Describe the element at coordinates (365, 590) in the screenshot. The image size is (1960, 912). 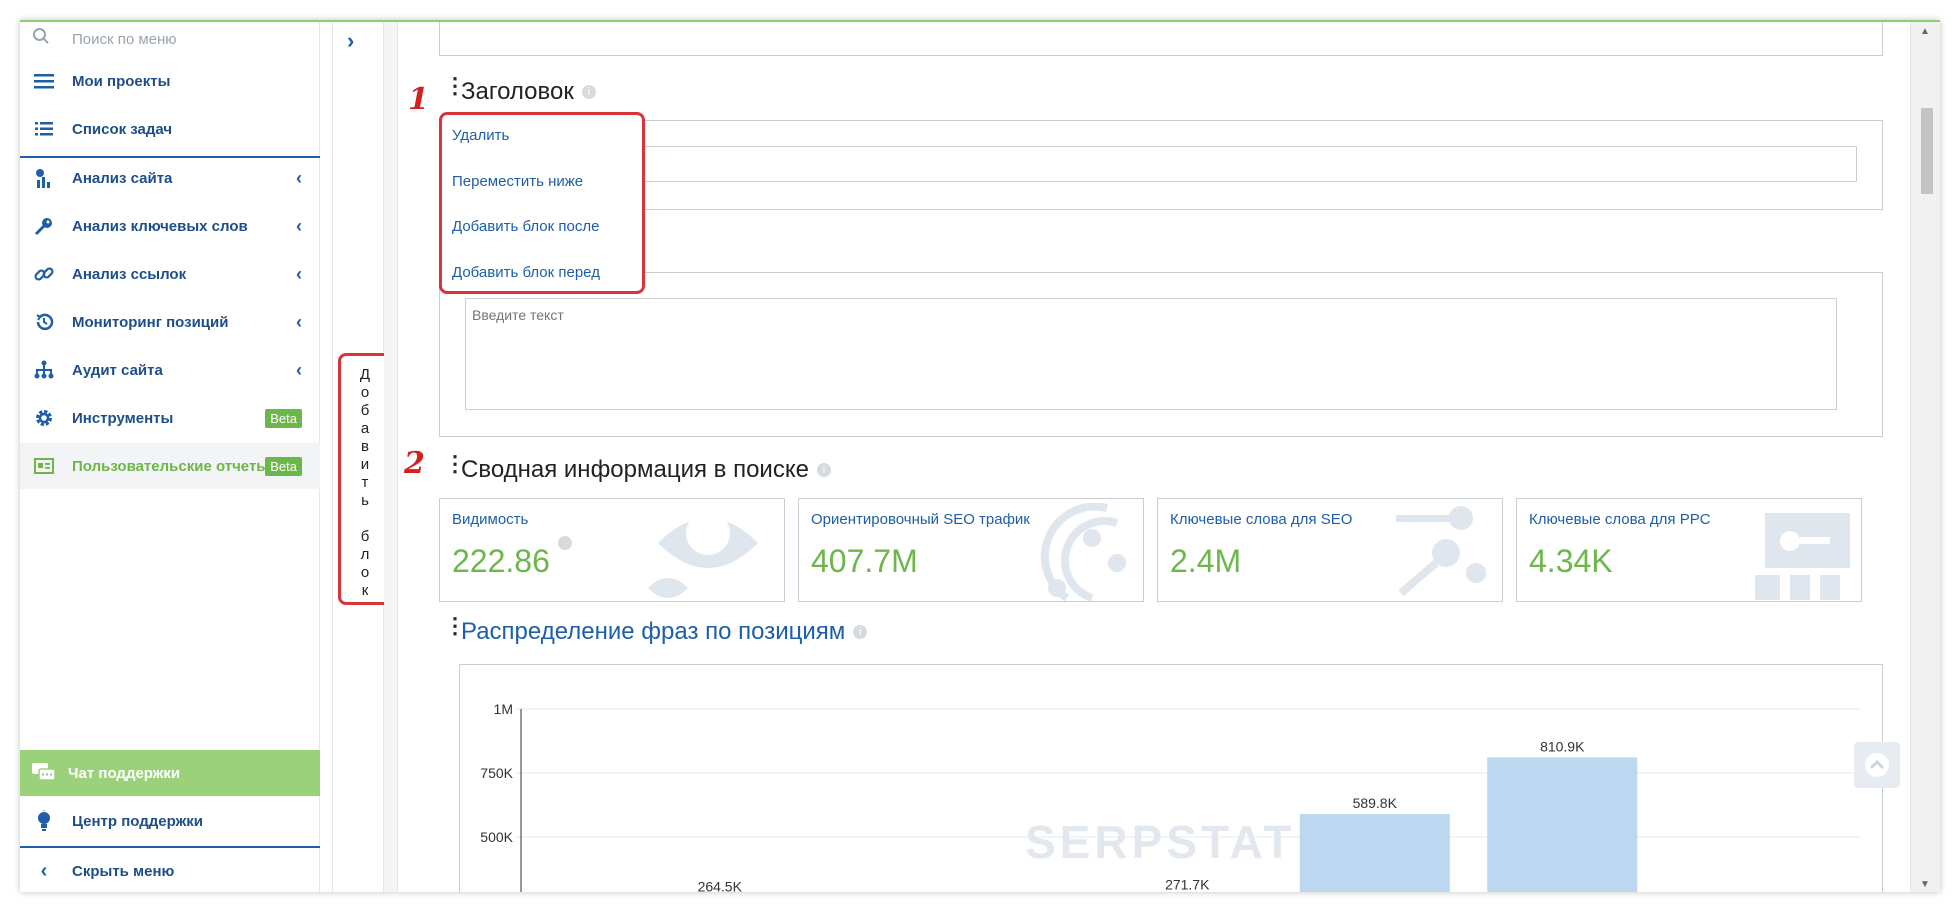
I see `add-block-letter: к` at that location.